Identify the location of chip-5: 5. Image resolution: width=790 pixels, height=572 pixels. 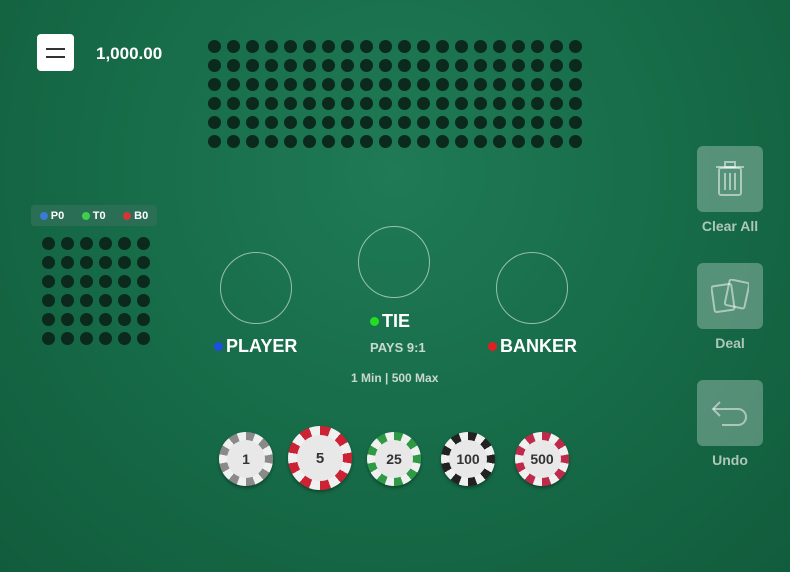
(320, 458).